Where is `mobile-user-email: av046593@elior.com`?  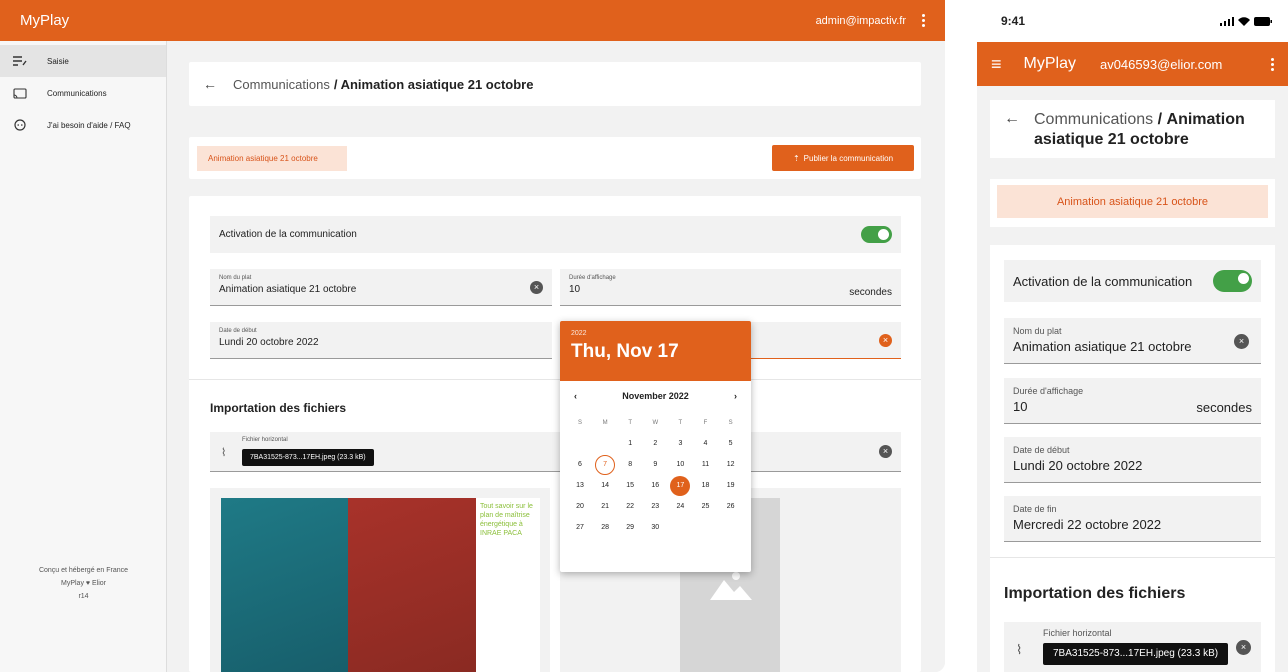
mobile-user-email: av046593@elior.com is located at coordinates (1161, 64).